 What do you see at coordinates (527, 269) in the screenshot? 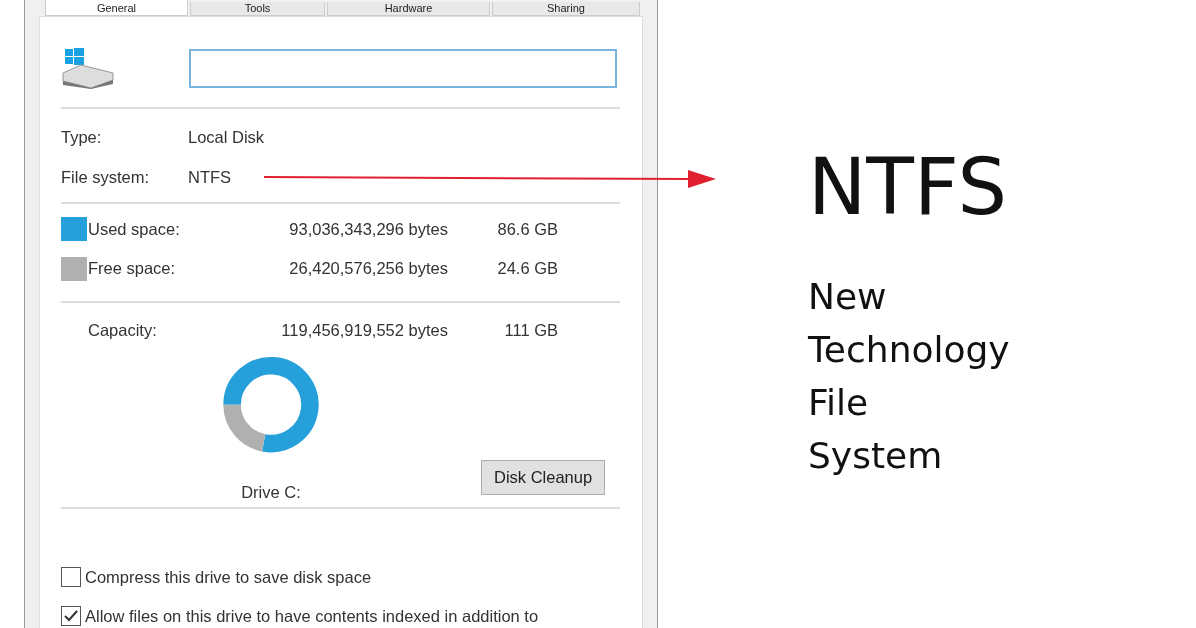
I see `size-value: 24.6 GB` at bounding box center [527, 269].